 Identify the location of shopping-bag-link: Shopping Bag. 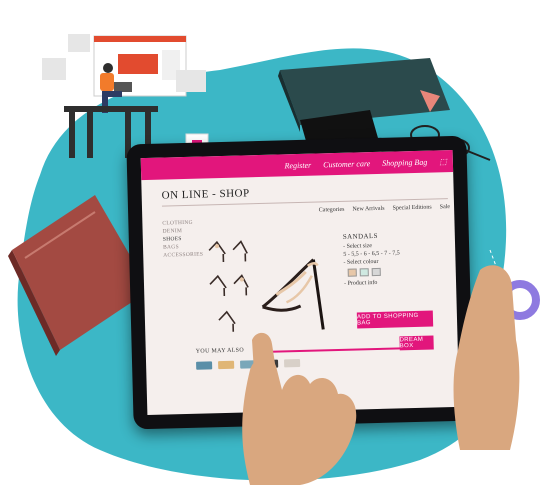
(404, 162).